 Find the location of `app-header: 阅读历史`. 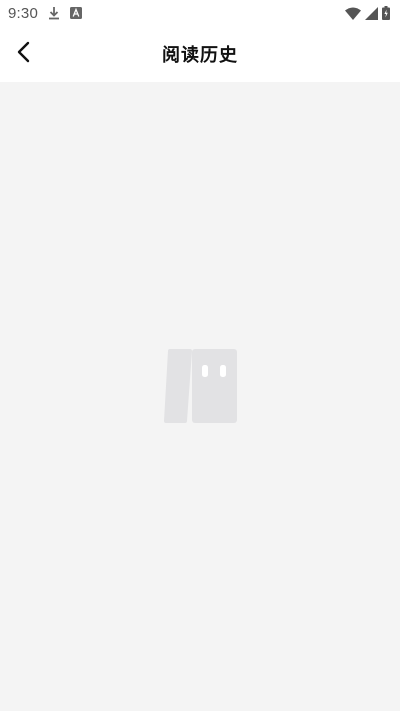

app-header: 阅读历史 is located at coordinates (200, 54).